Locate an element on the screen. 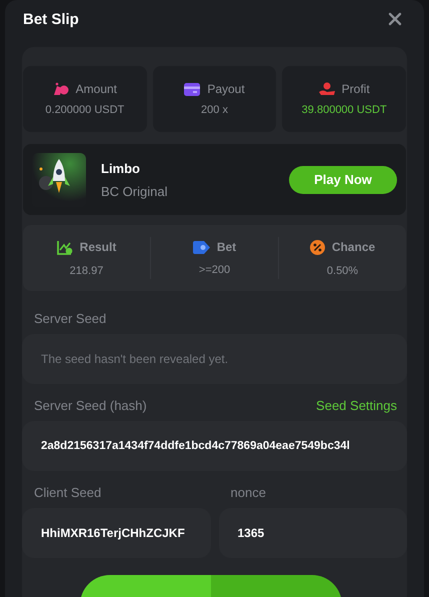 The width and height of the screenshot is (429, 597). detail-value: >=200 is located at coordinates (214, 270).